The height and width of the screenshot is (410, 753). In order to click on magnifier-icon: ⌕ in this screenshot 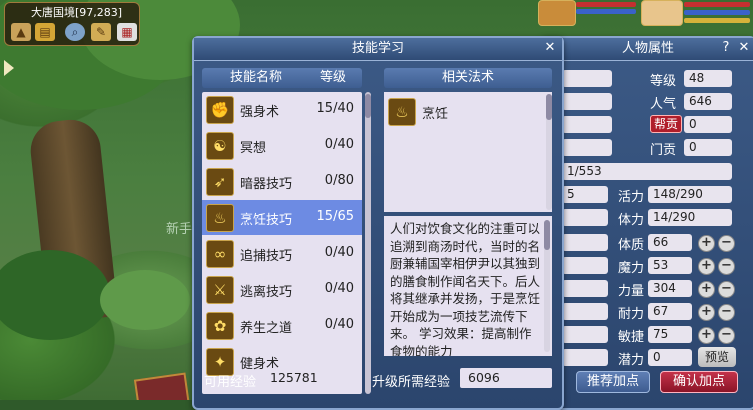, I will do `click(75, 32)`.